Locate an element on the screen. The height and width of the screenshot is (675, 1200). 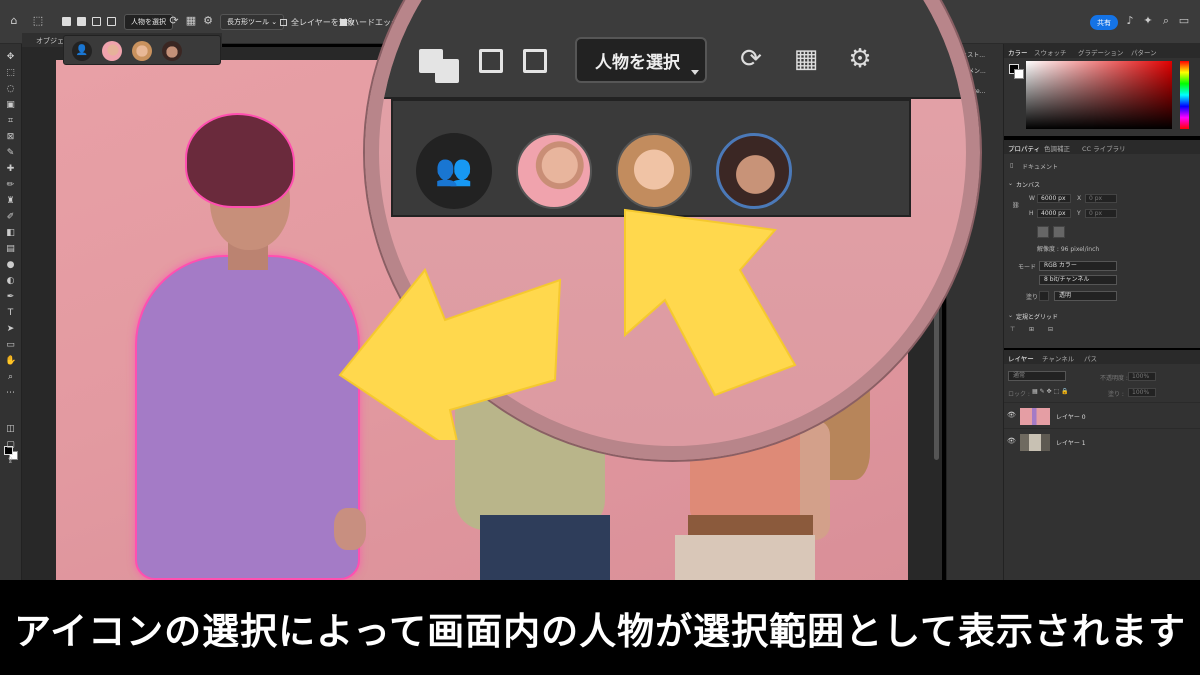
grid-icon: ⊞ is located at coordinates (1031, 329).